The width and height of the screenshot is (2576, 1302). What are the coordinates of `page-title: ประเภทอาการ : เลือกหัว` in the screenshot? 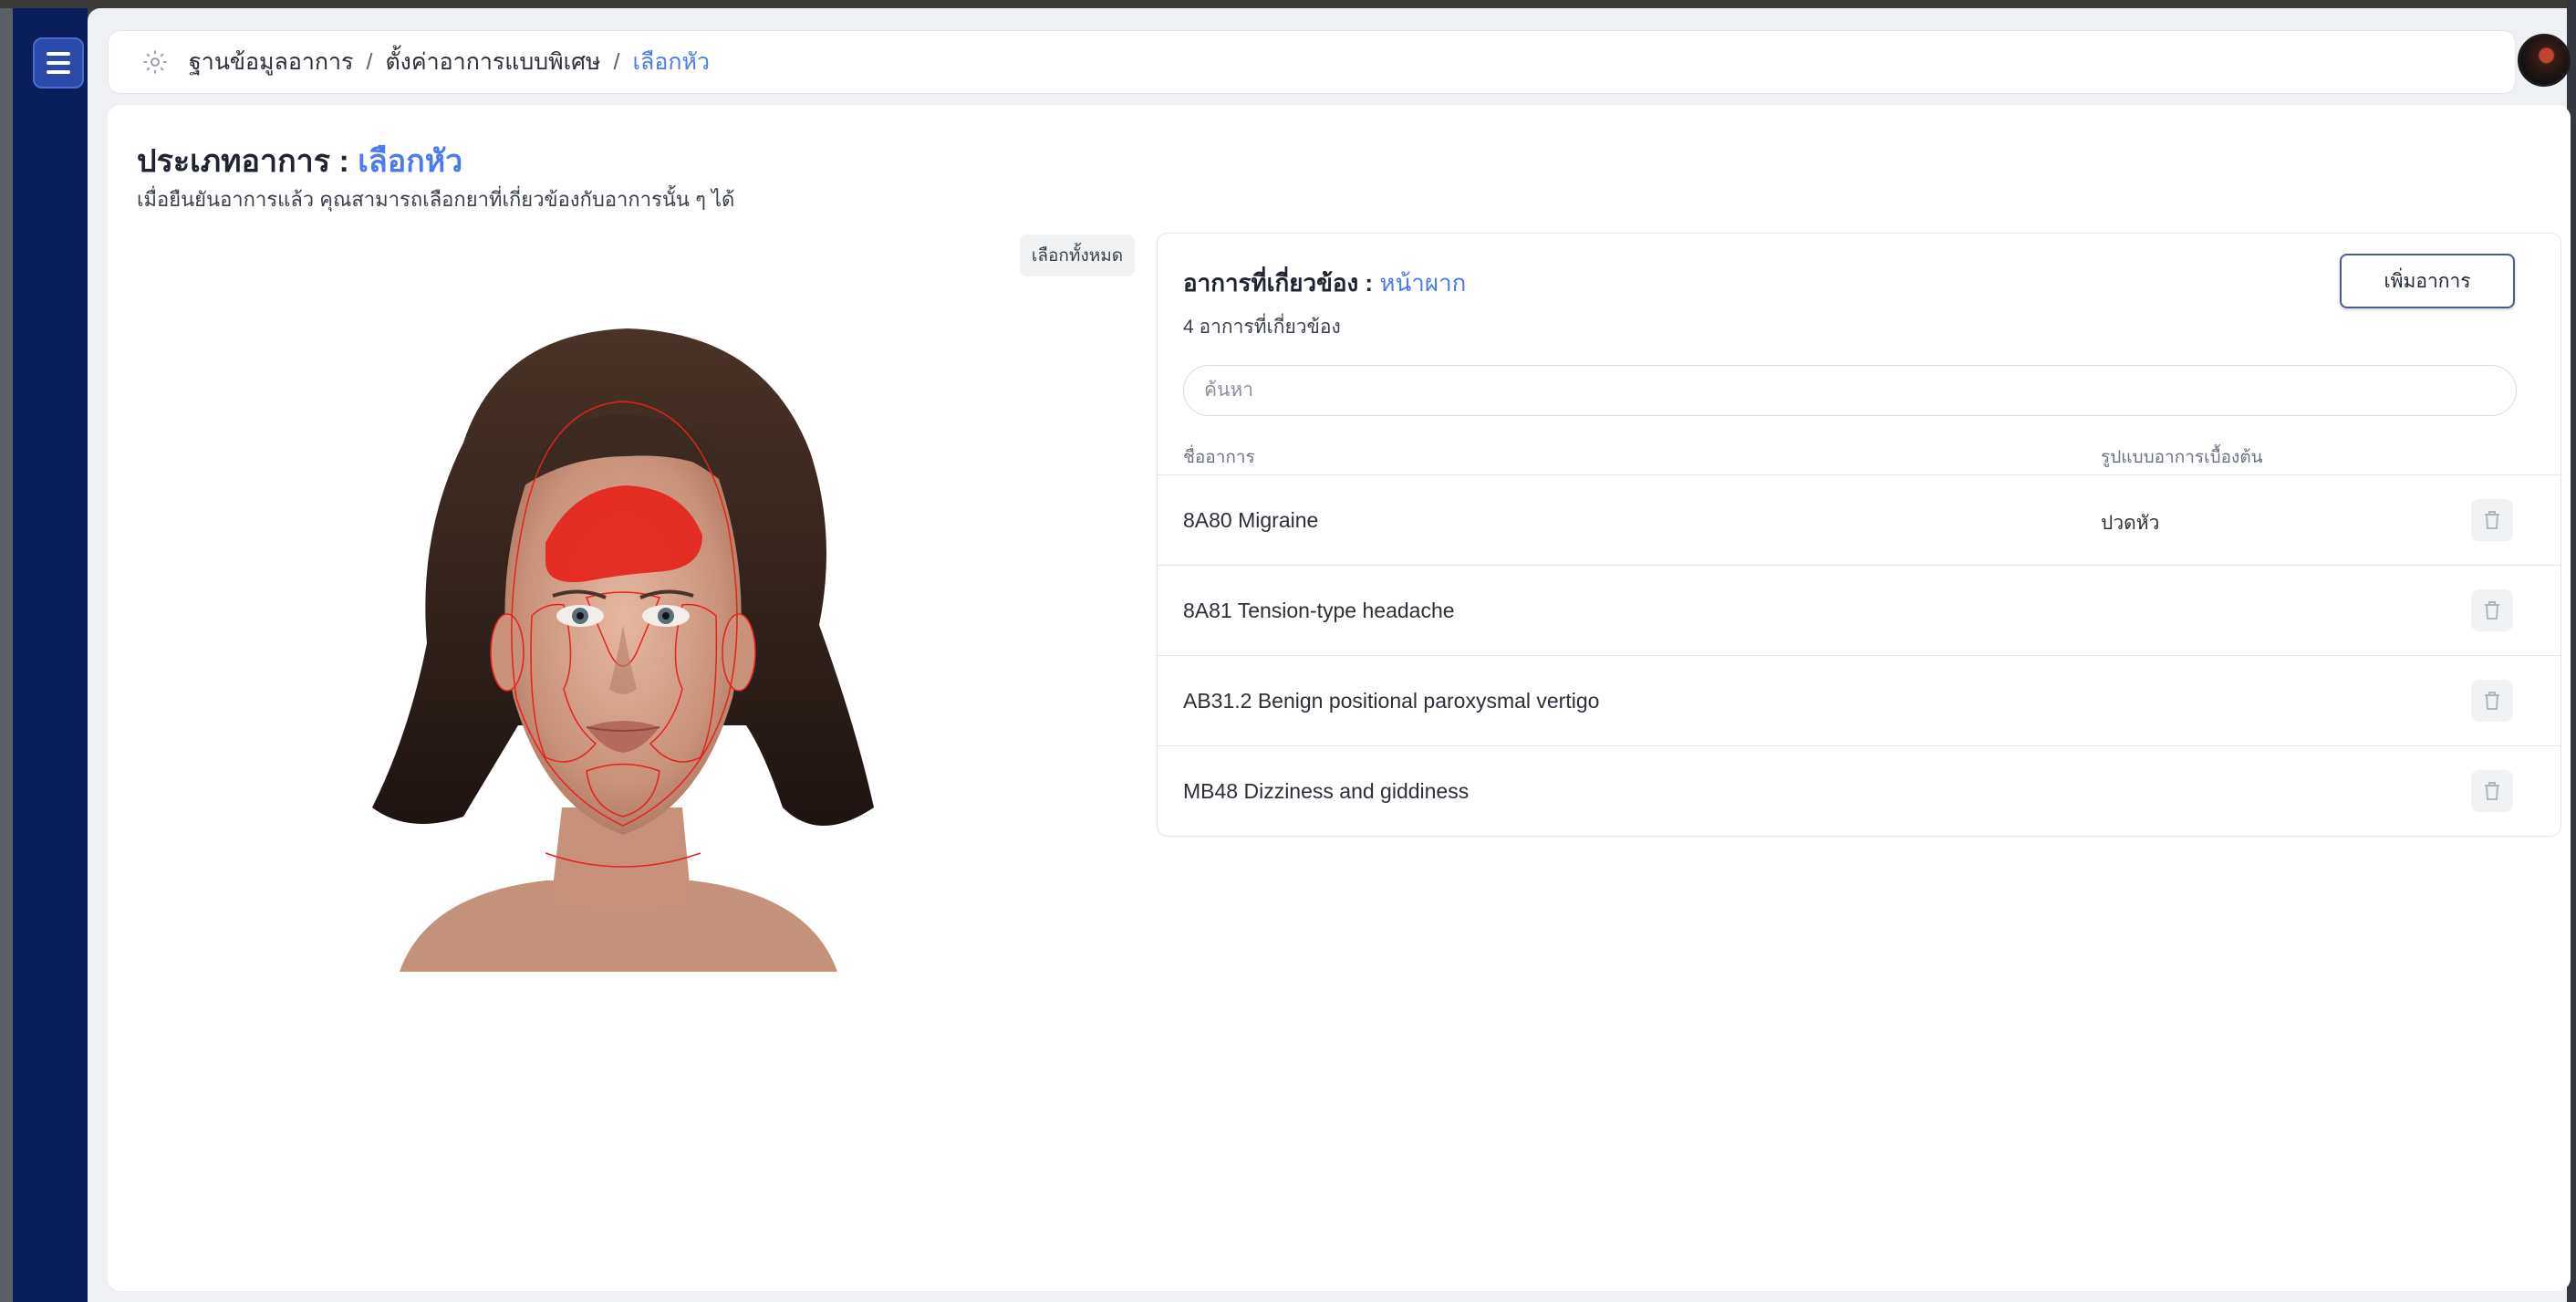 It's located at (299, 160).